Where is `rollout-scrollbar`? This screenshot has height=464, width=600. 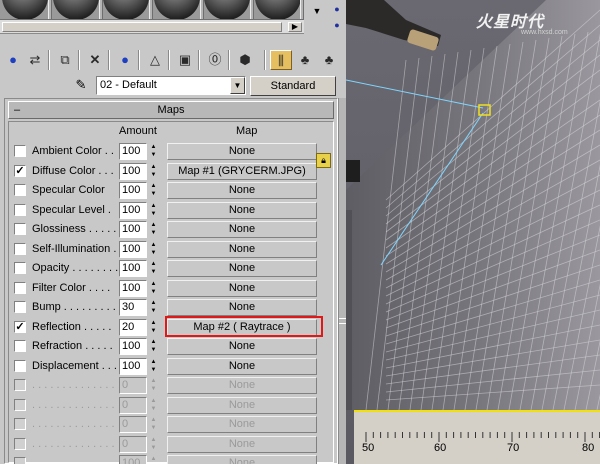 rollout-scrollbar is located at coordinates (342, 281).